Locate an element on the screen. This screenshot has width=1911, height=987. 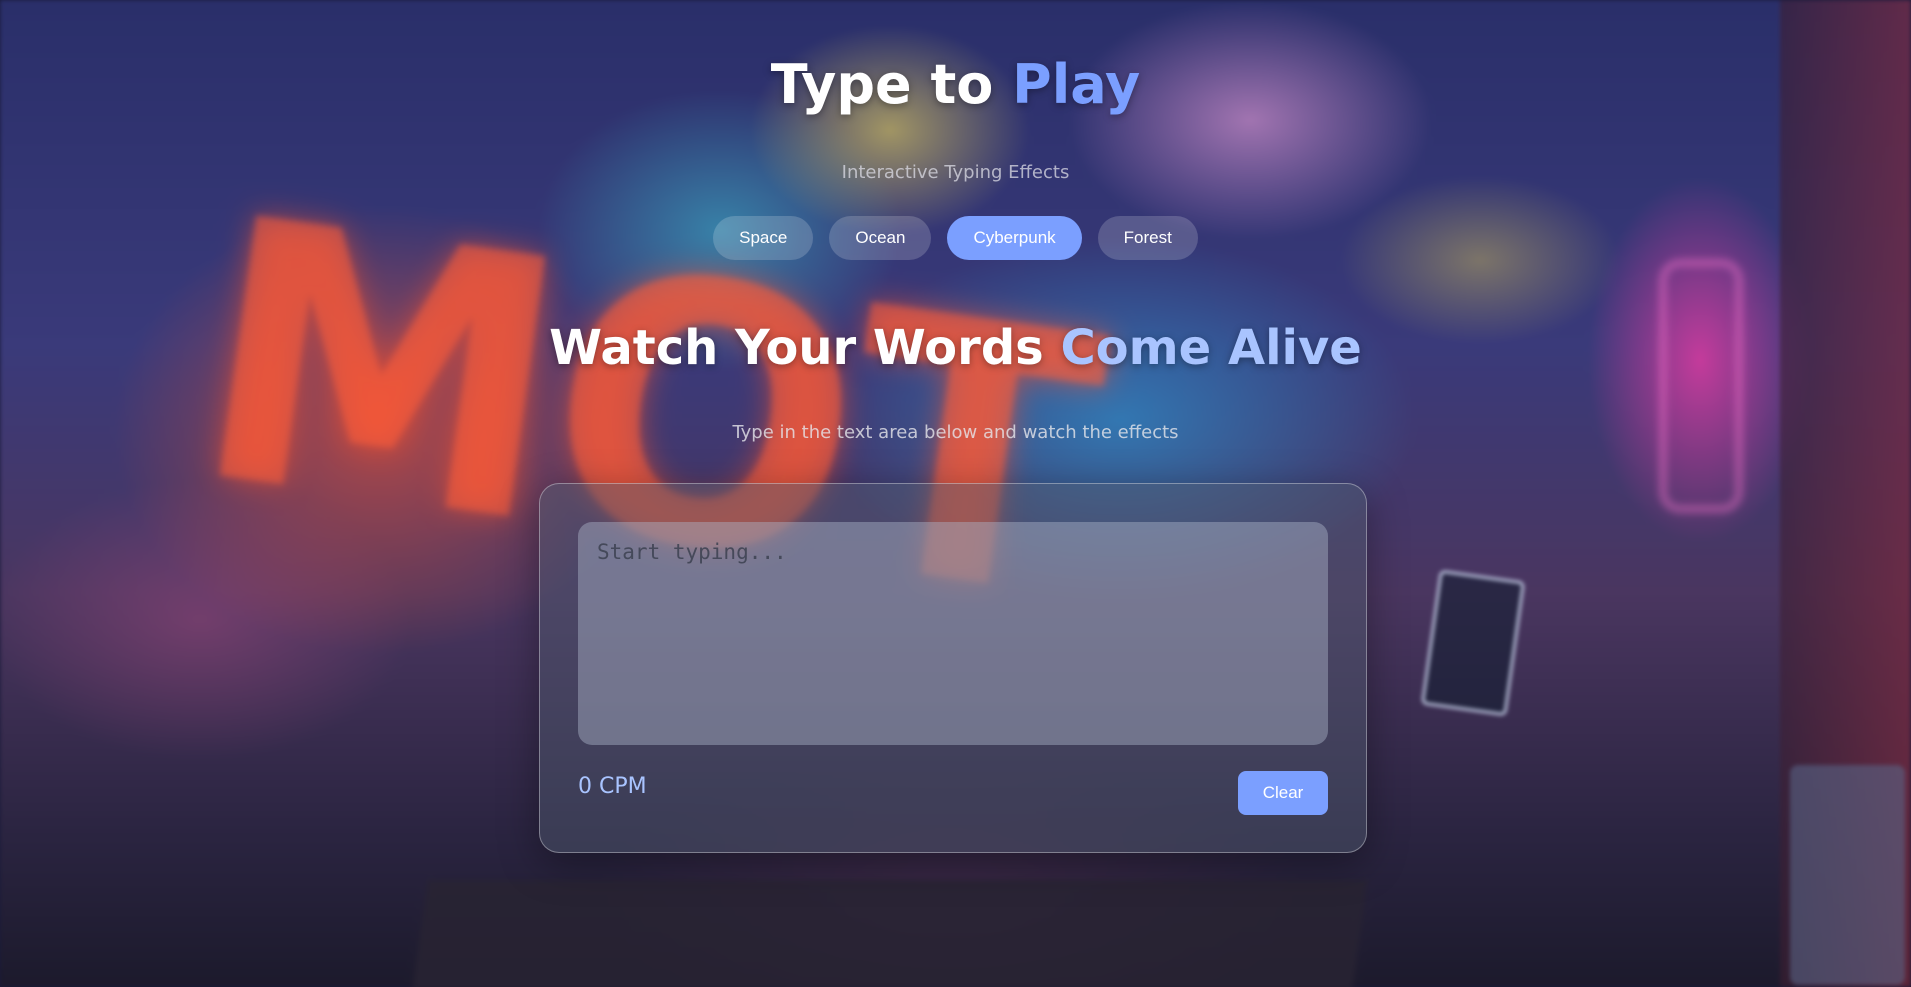
title-accent: Play is located at coordinates (1076, 84).